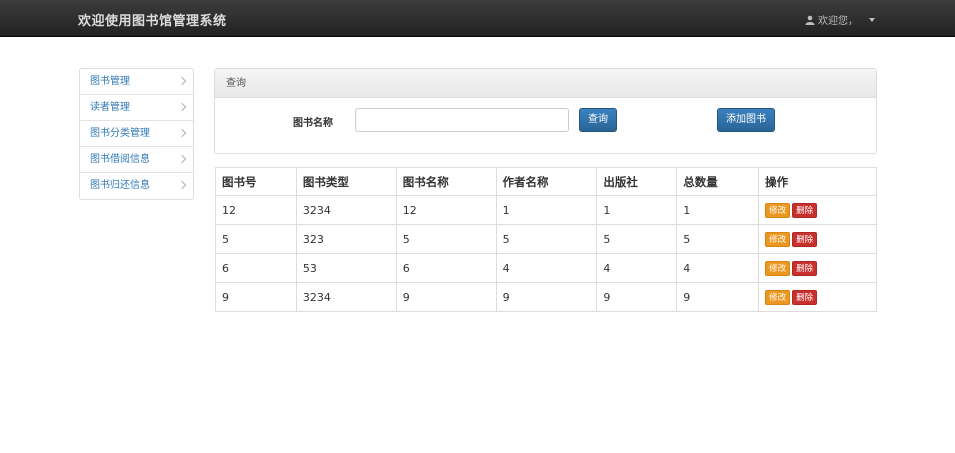 The height and width of the screenshot is (453, 955). What do you see at coordinates (110, 107) in the screenshot?
I see `sidebar-item-label: 读者管理` at bounding box center [110, 107].